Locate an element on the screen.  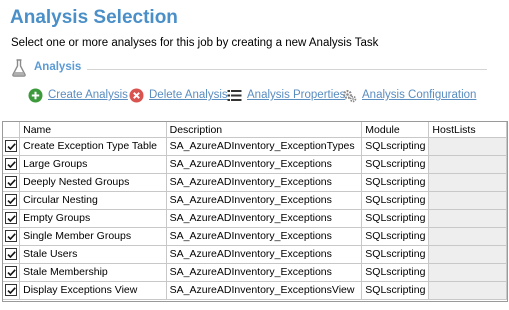
delete-analysis-button: Delete Analysis is located at coordinates (178, 95).